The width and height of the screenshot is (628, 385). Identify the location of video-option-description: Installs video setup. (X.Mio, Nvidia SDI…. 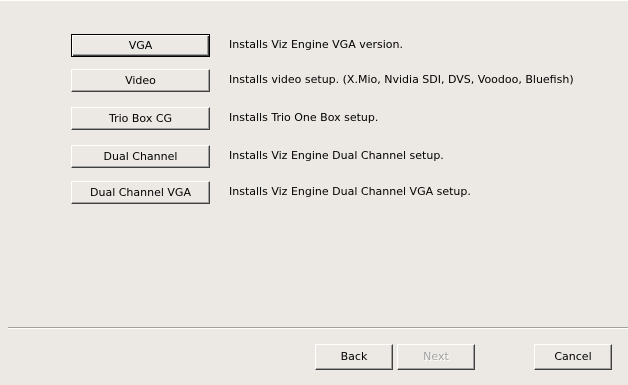
(401, 79).